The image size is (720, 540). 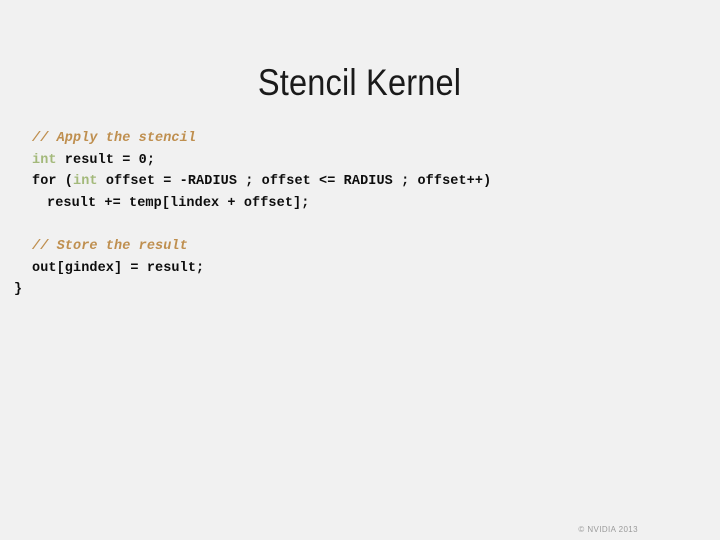 I want to click on code-token-plain: }, so click(x=18, y=290).